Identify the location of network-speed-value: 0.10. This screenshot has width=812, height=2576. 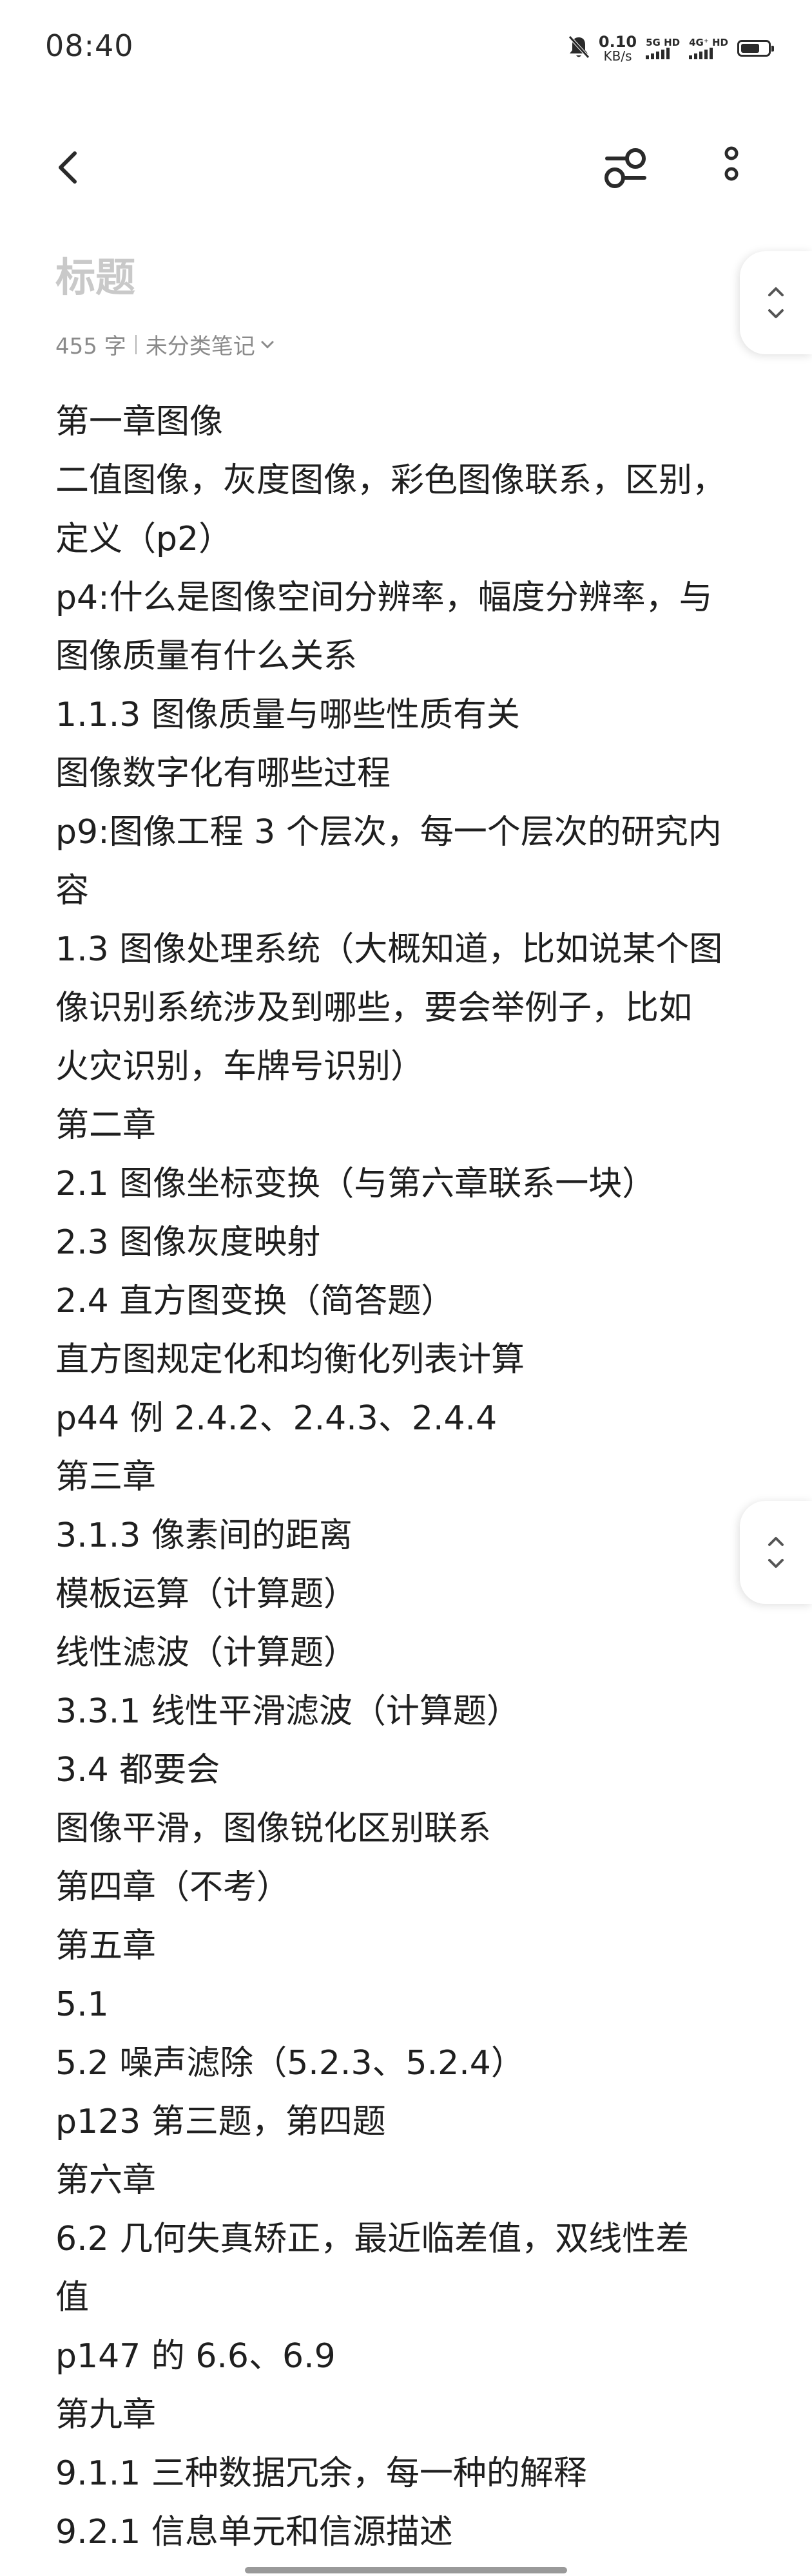
(618, 42).